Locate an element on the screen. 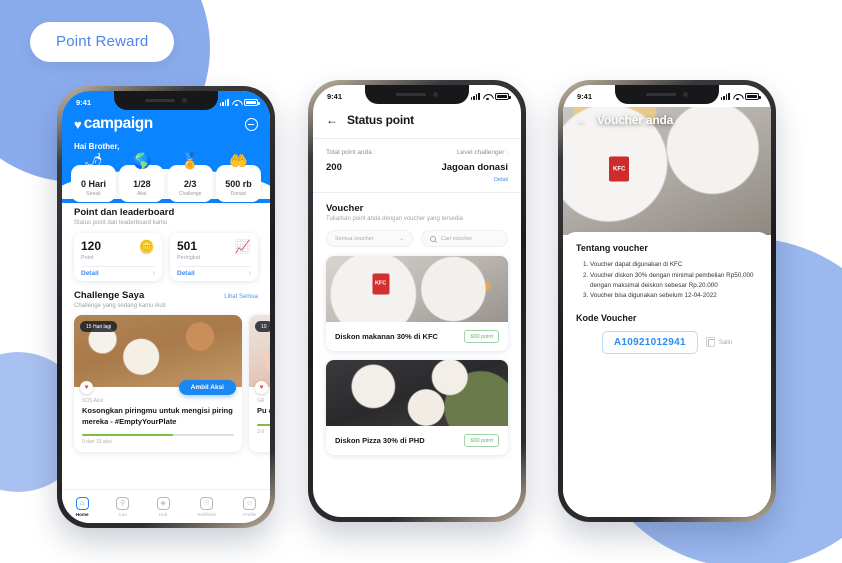 This screenshot has height=563, width=842. heart-icon: ♥ is located at coordinates (78, 124).